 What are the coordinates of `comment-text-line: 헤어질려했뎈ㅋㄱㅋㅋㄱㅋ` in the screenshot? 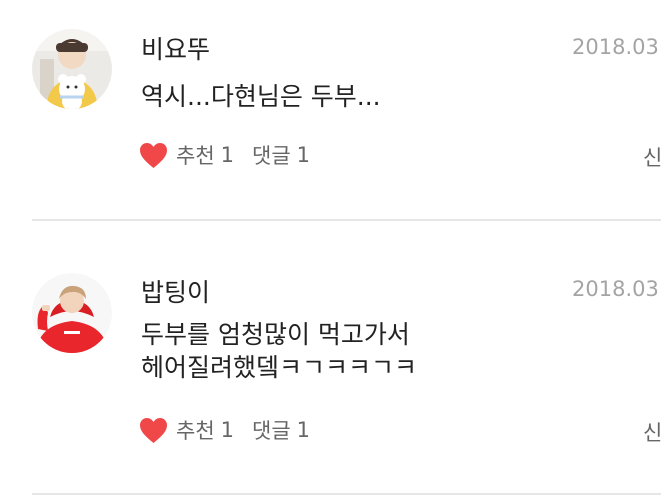 It's located at (279, 367).